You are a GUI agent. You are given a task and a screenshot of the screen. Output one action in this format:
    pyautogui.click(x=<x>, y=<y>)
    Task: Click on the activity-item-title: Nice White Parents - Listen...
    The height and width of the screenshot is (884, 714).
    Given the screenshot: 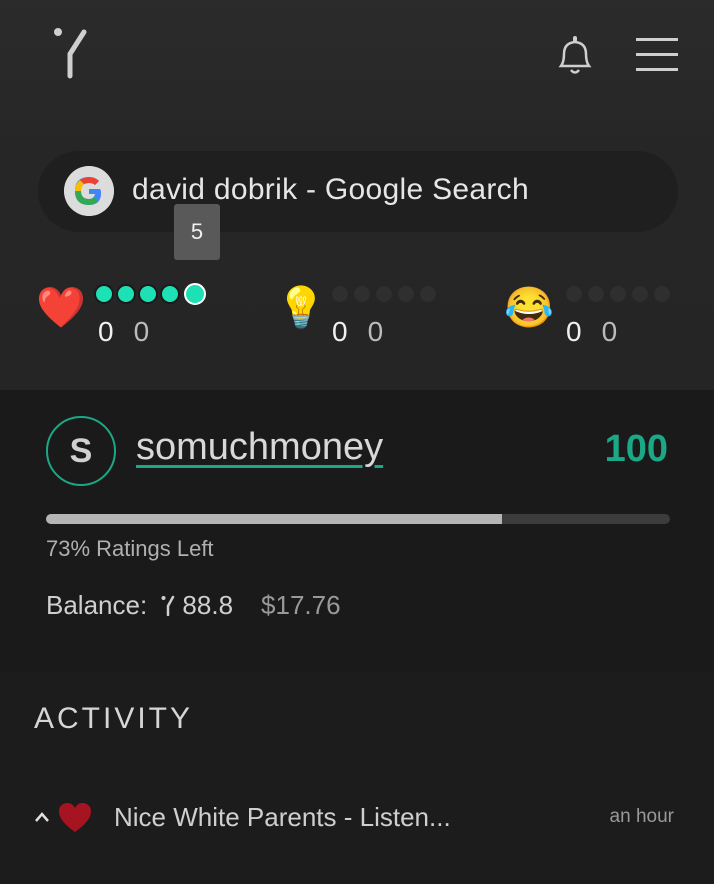 What is the action you would take?
    pyautogui.click(x=282, y=817)
    